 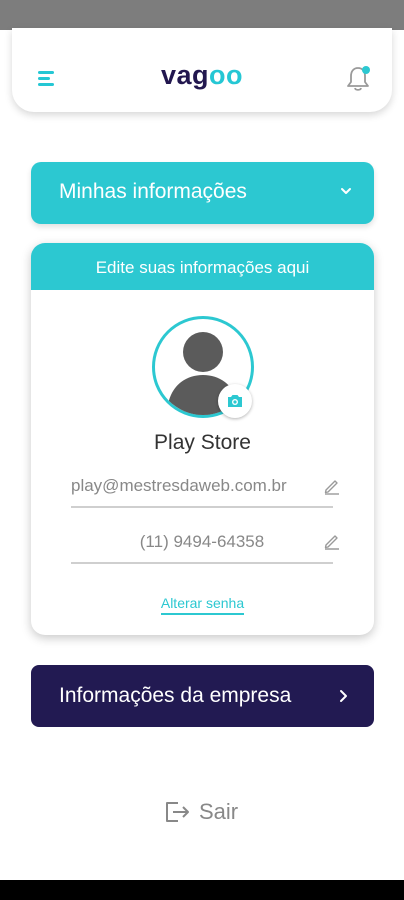 I want to click on chevron-down-icon, so click(x=346, y=191).